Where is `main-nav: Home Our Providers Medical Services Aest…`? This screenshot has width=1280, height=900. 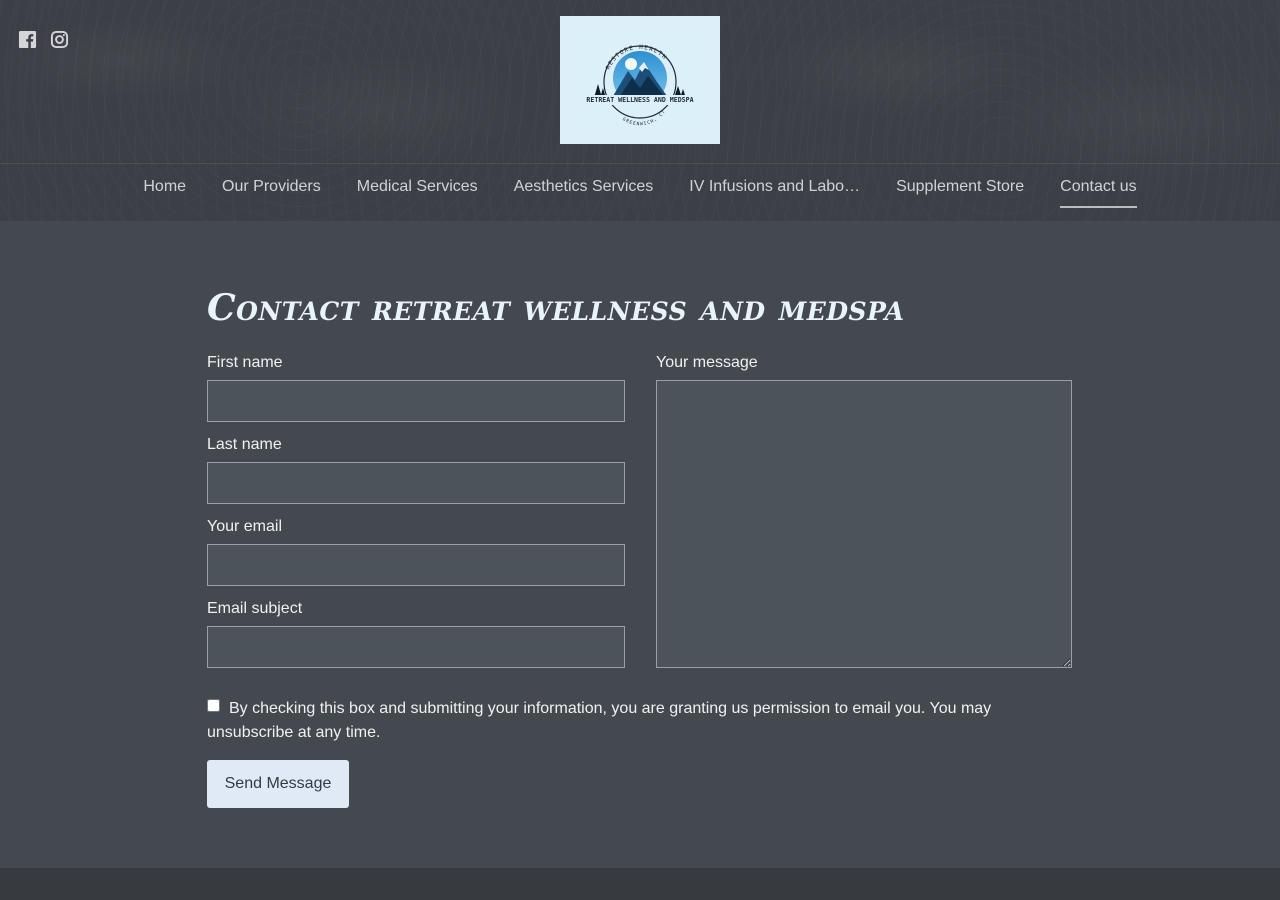 main-nav: Home Our Providers Medical Services Aest… is located at coordinates (640, 192).